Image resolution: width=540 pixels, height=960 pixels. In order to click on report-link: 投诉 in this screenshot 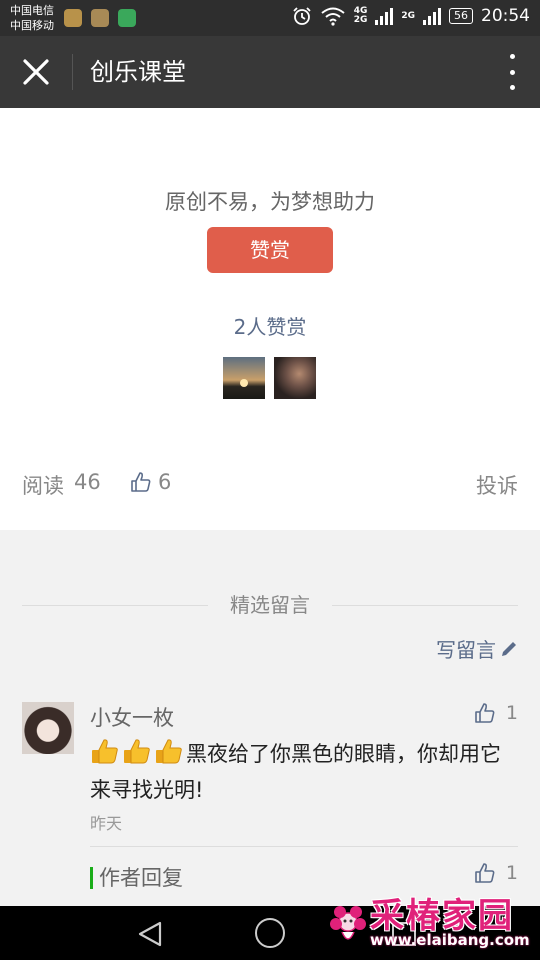, I will do `click(497, 485)`.